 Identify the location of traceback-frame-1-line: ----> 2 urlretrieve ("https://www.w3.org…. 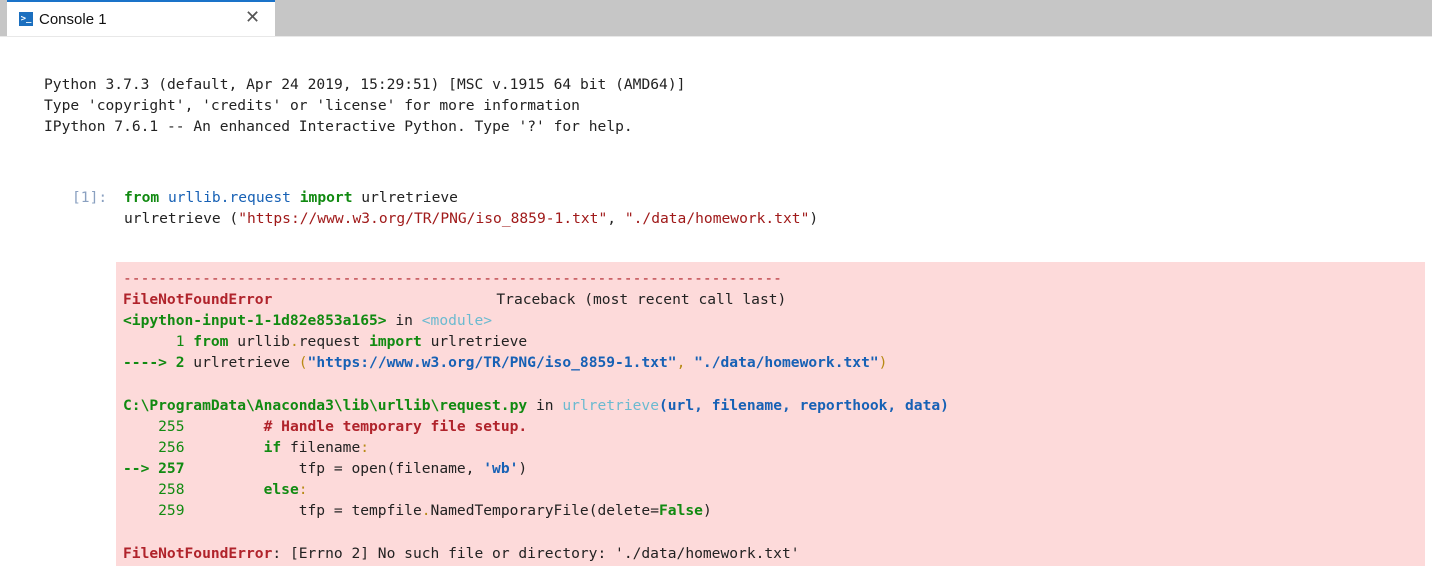
(505, 362).